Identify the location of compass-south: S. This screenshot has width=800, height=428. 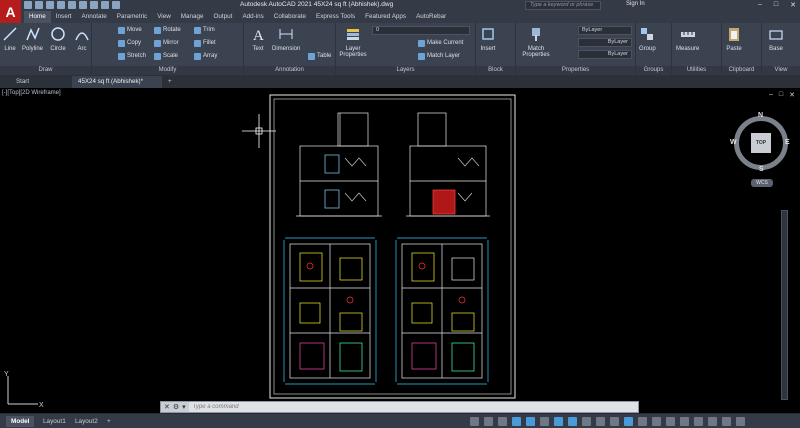
(761, 169).